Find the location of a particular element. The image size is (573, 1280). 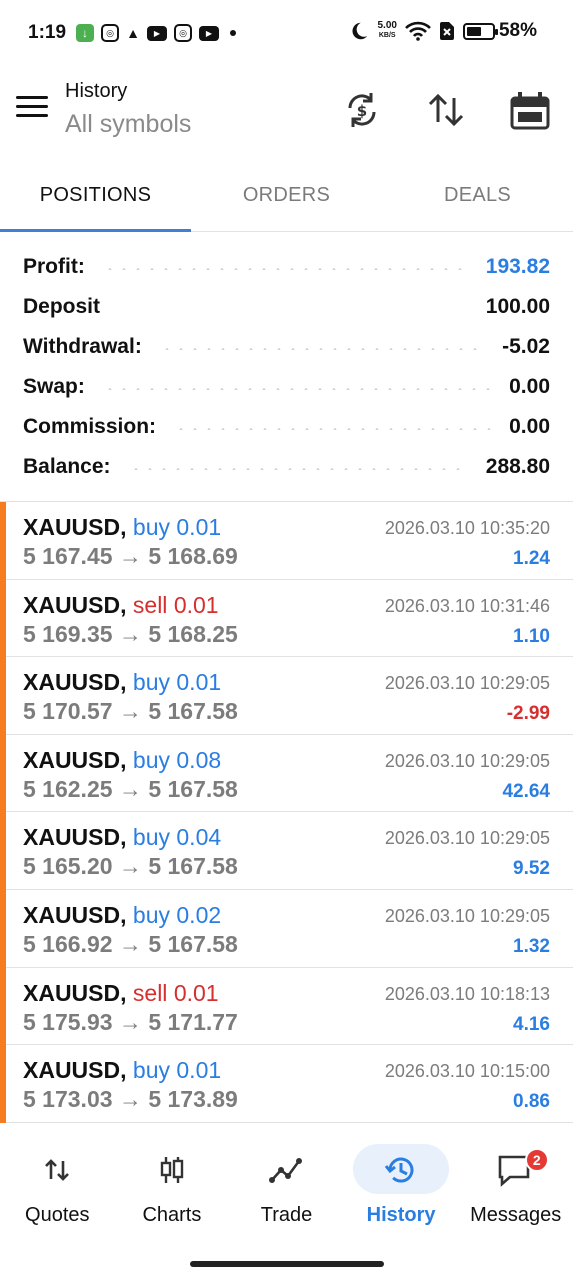

nav-charts: Charts is located at coordinates (172, 1187).